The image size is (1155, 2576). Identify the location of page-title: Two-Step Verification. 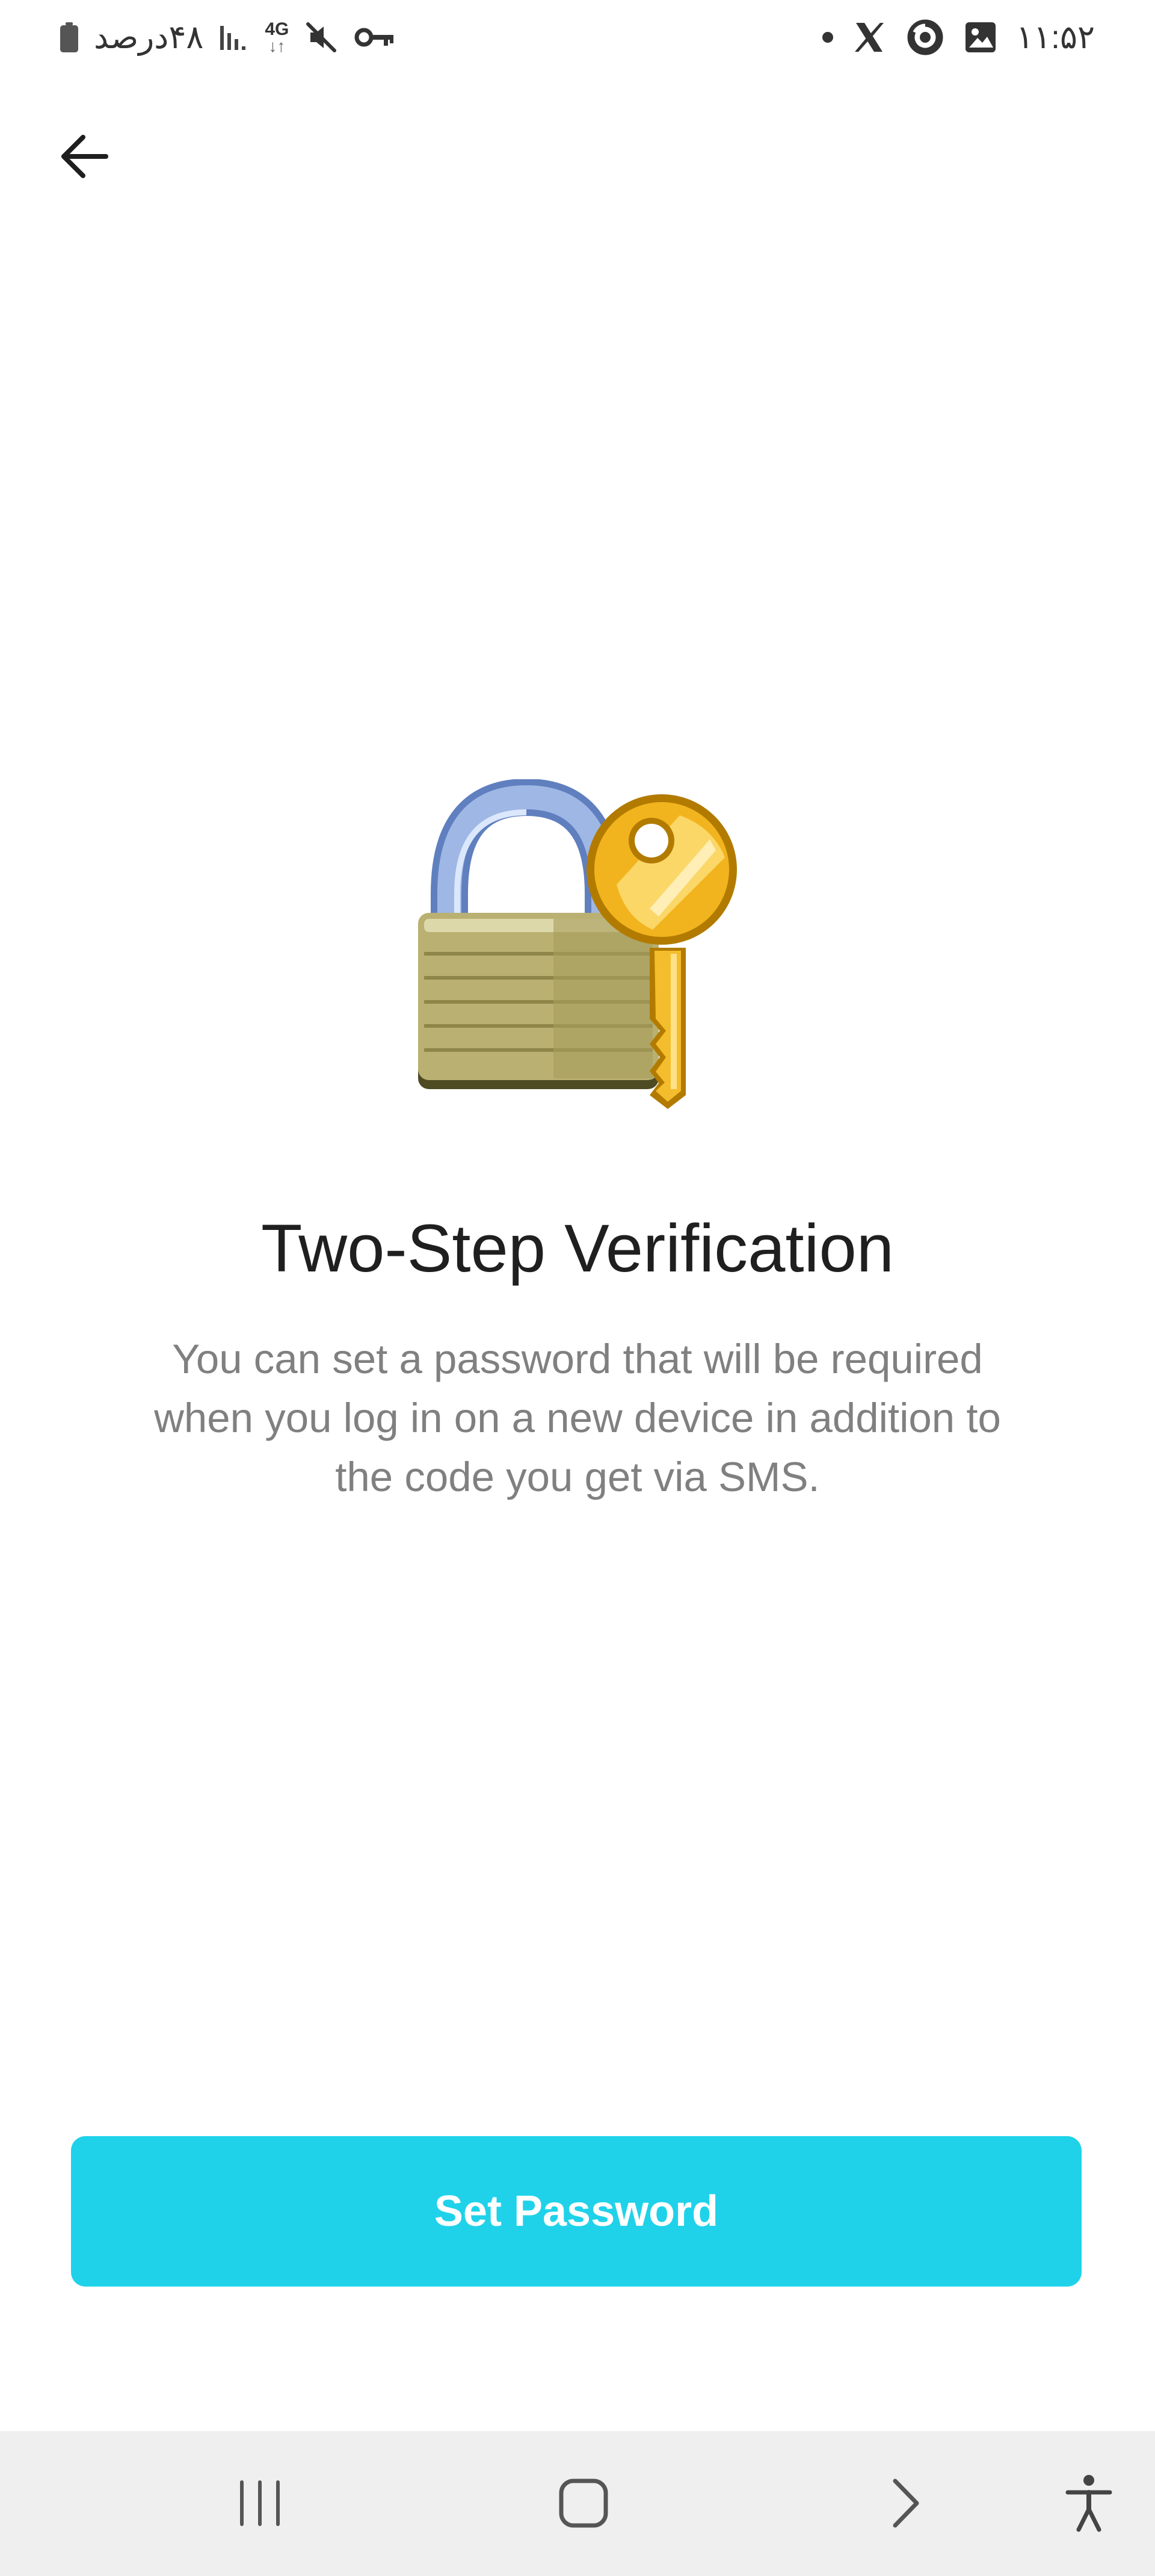
(578, 1248).